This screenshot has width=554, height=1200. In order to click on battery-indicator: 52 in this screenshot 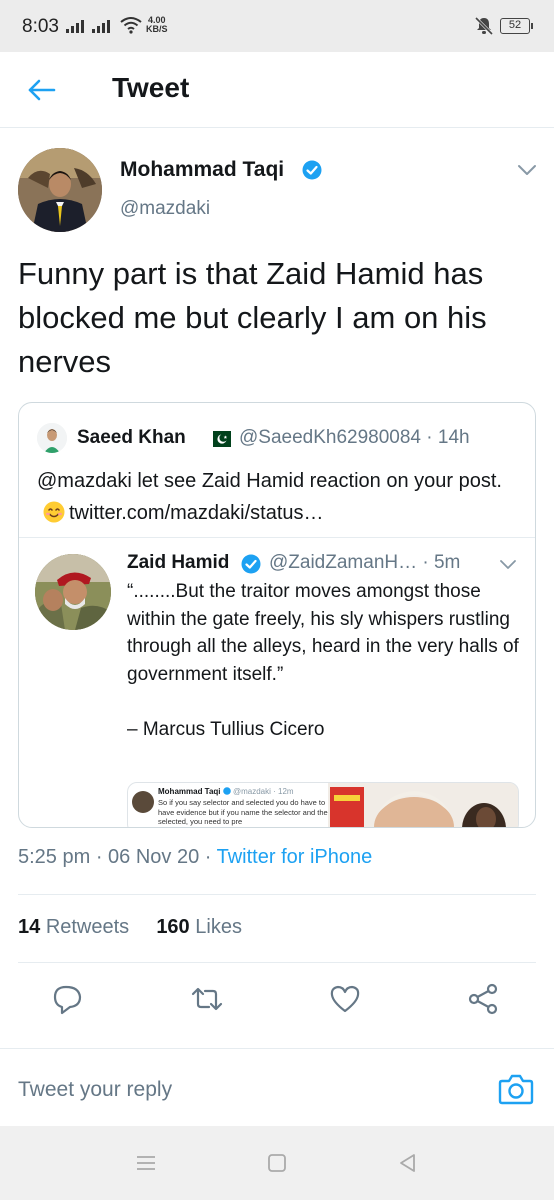, I will do `click(516, 26)`.